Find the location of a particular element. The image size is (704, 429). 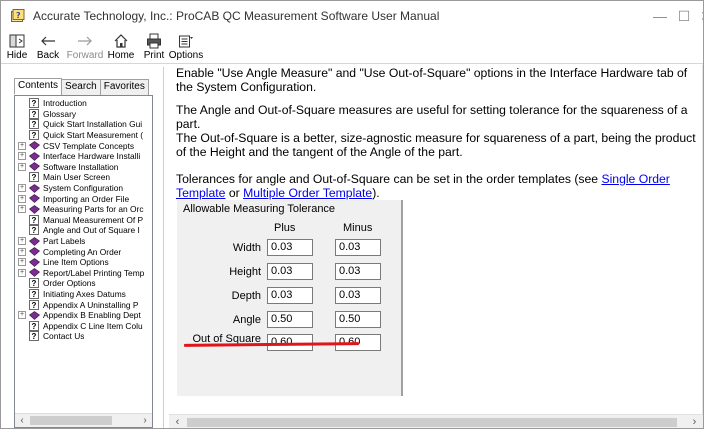

options-button: Options is located at coordinates (186, 47).